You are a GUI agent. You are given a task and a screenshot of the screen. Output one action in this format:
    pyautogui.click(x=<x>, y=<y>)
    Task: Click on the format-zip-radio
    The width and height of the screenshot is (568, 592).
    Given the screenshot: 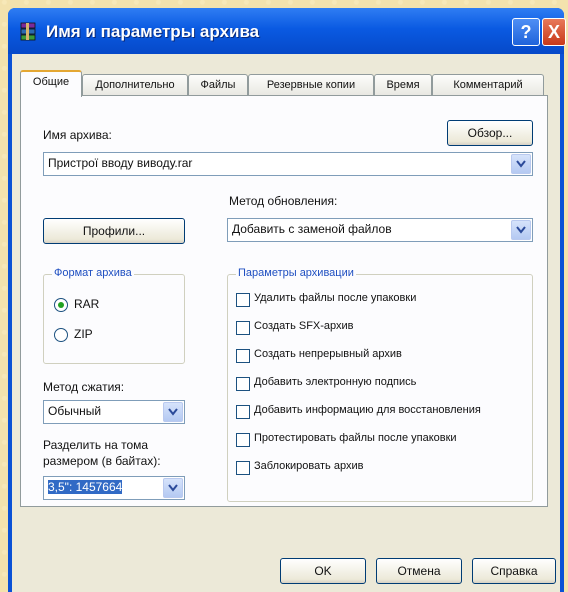 What is the action you would take?
    pyautogui.click(x=61, y=335)
    